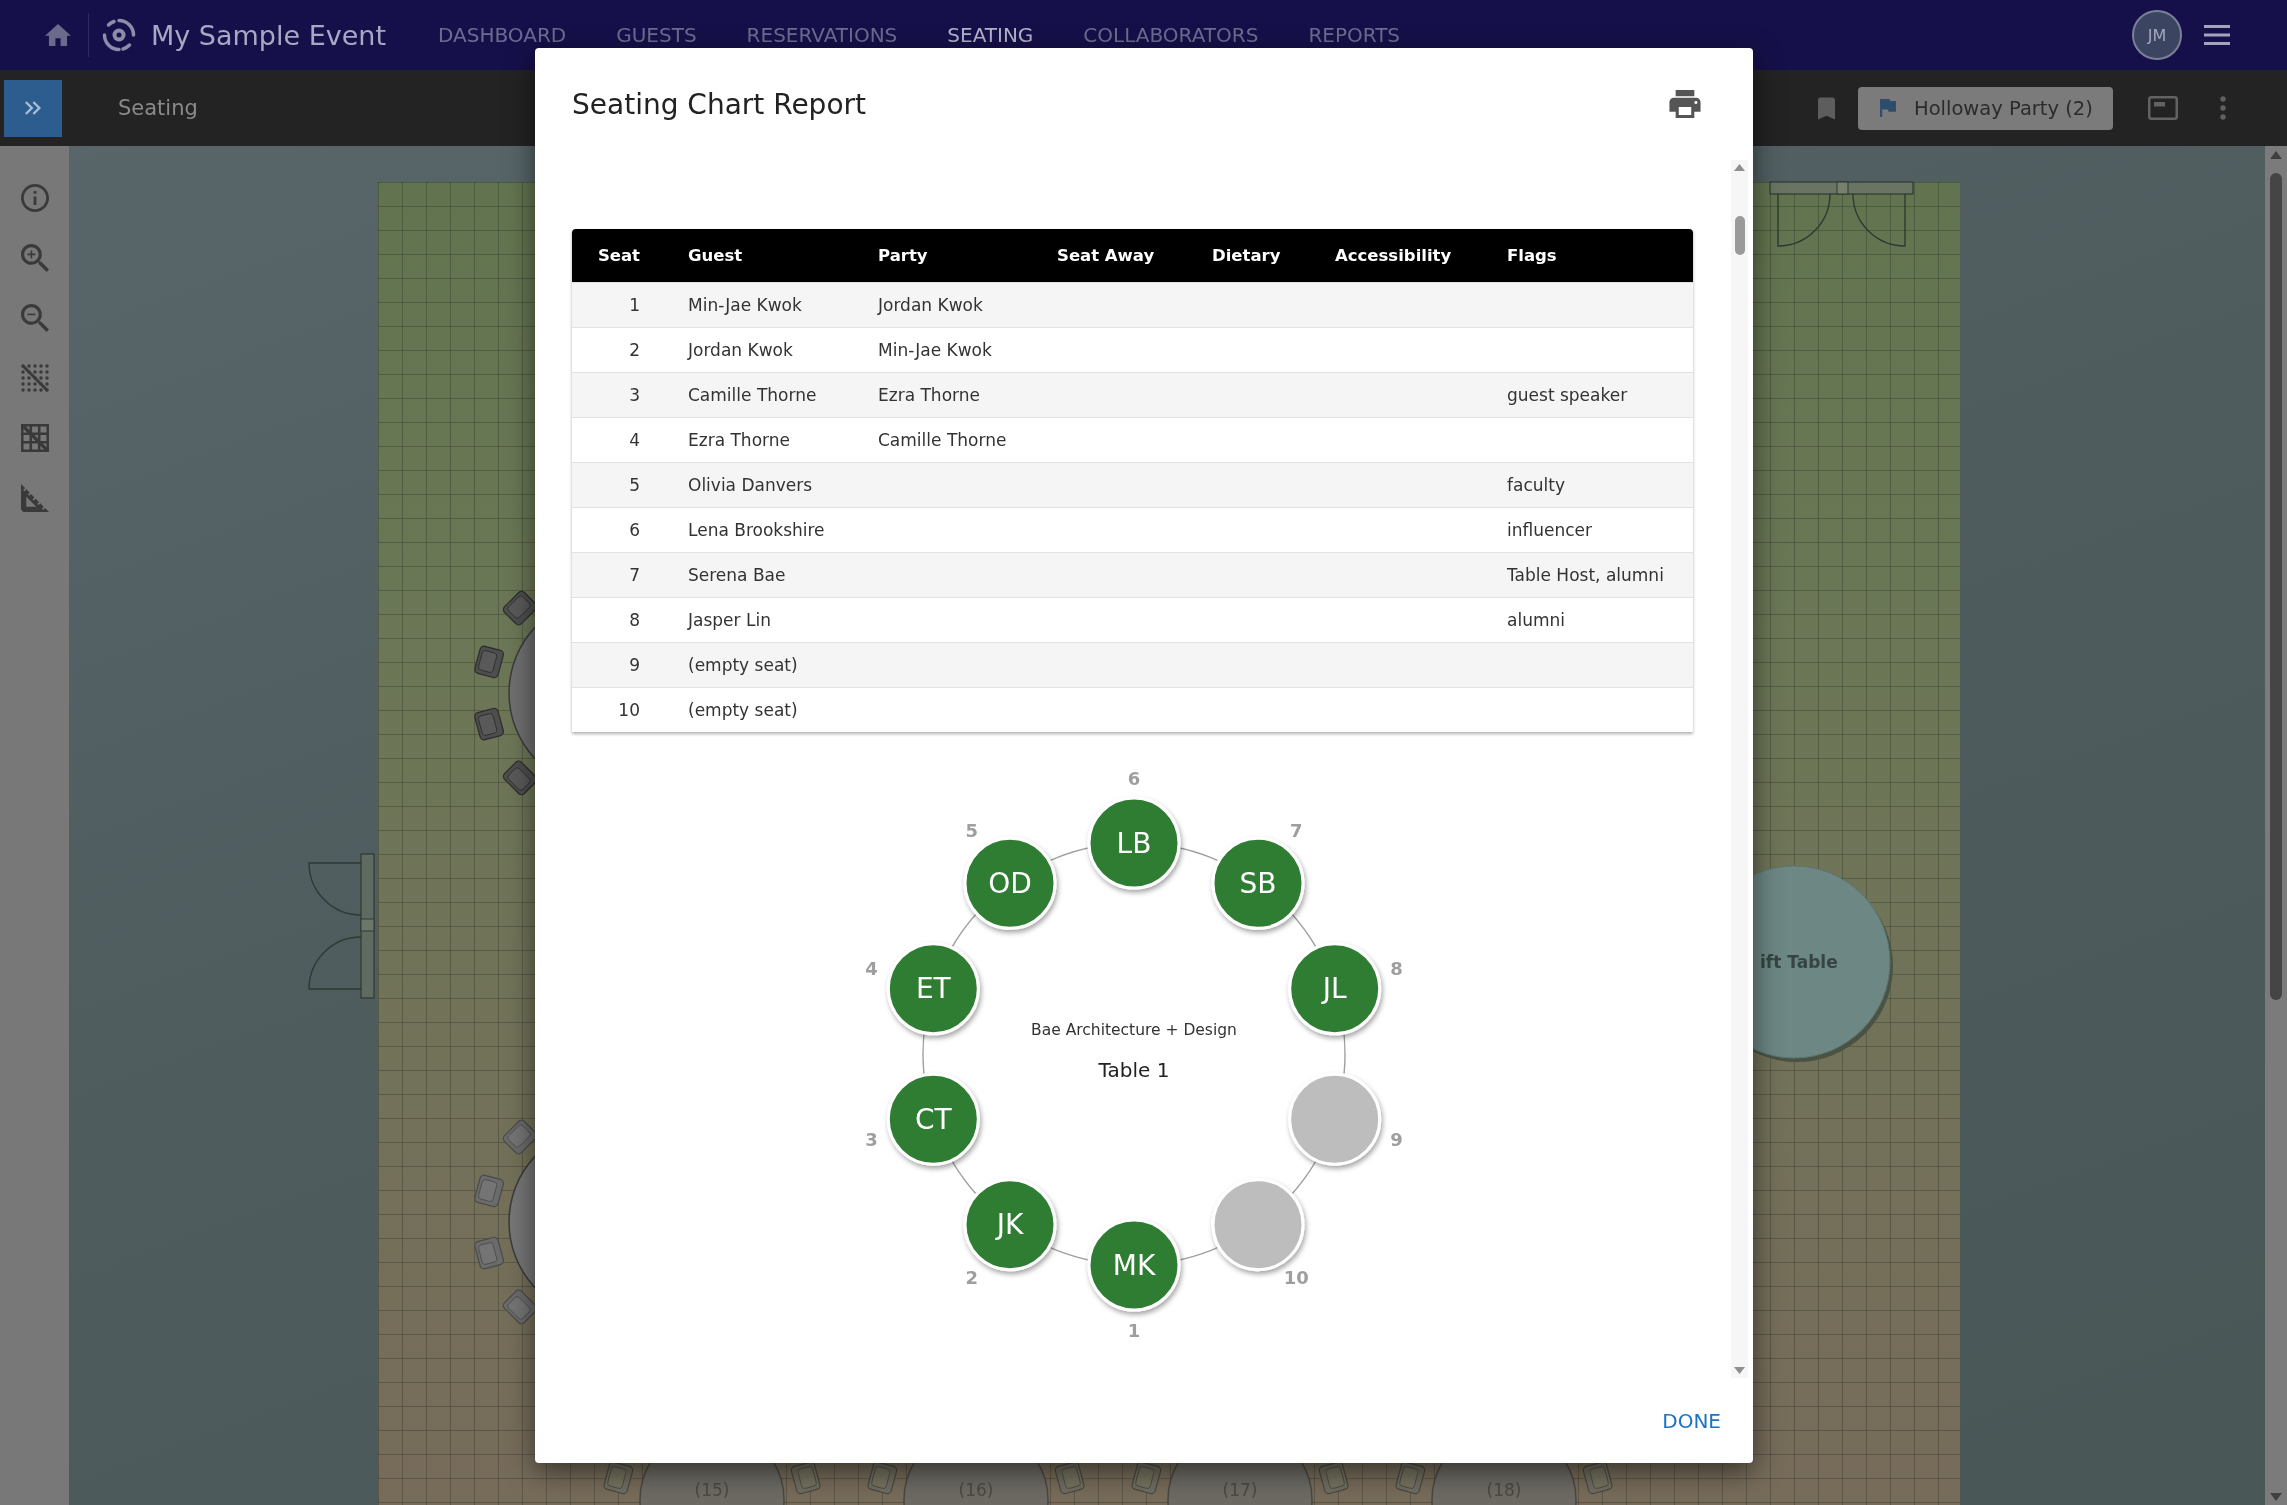  What do you see at coordinates (119, 35) in the screenshot?
I see `logo-icon` at bounding box center [119, 35].